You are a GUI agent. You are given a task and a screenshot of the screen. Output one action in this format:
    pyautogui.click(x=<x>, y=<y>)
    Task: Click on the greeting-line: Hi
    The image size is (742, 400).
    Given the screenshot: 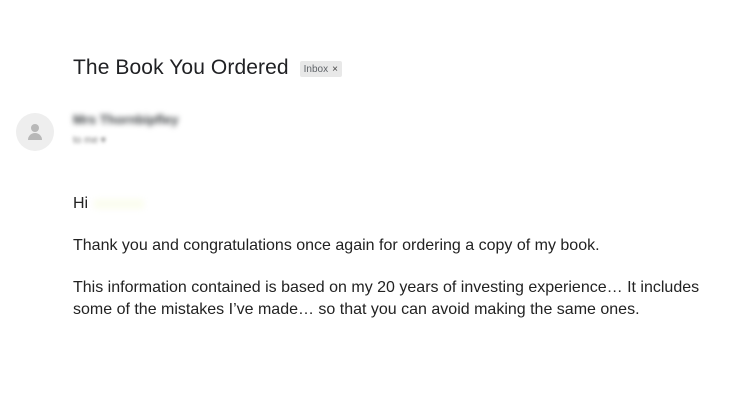 What is the action you would take?
    pyautogui.click(x=398, y=204)
    